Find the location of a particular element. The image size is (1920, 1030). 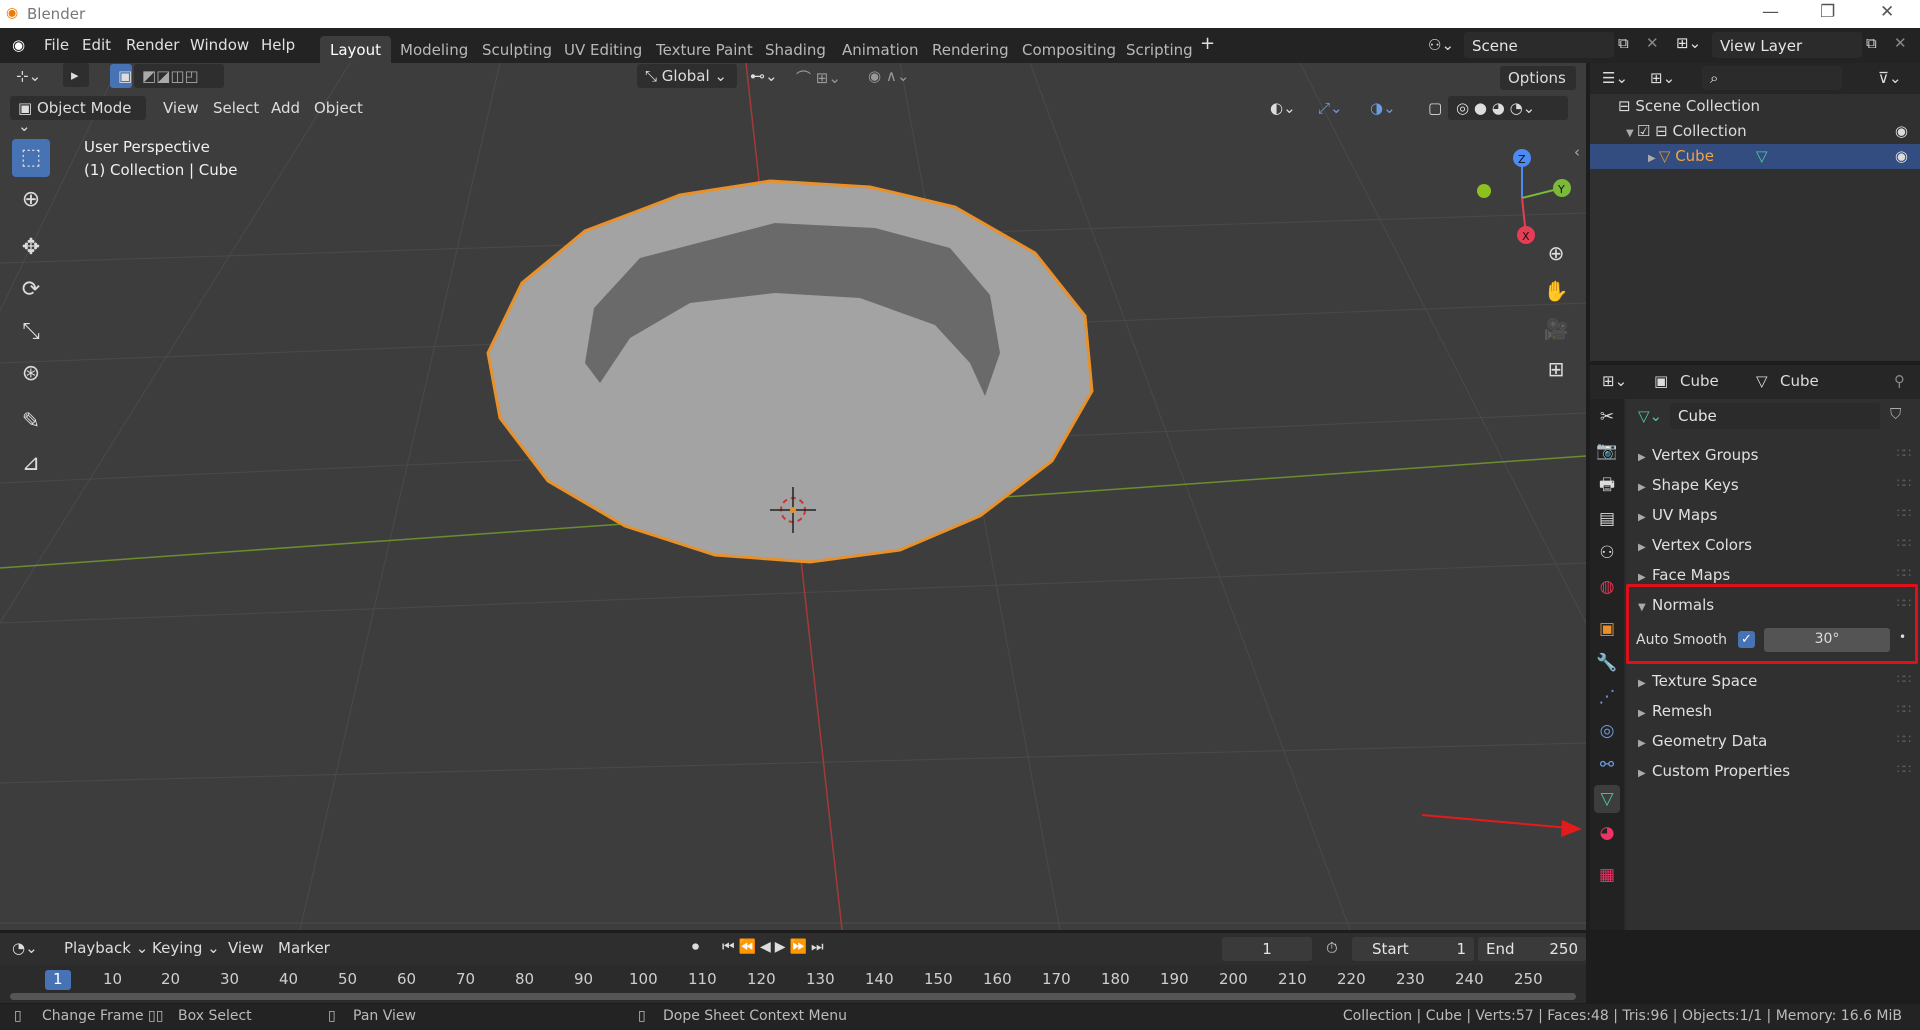

expand-arrow-icon: ▼ is located at coordinates (1631, 133).